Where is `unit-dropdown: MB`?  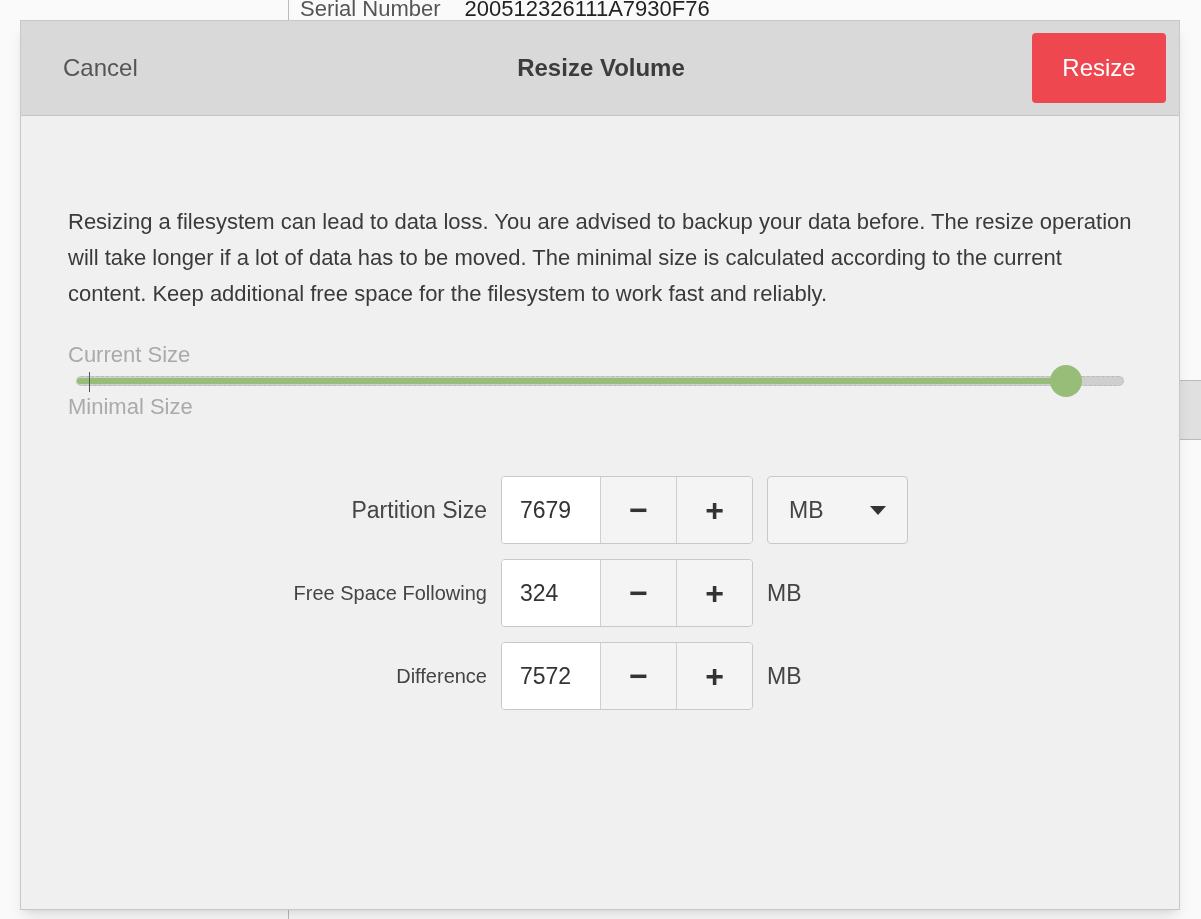 unit-dropdown: MB is located at coordinates (837, 510).